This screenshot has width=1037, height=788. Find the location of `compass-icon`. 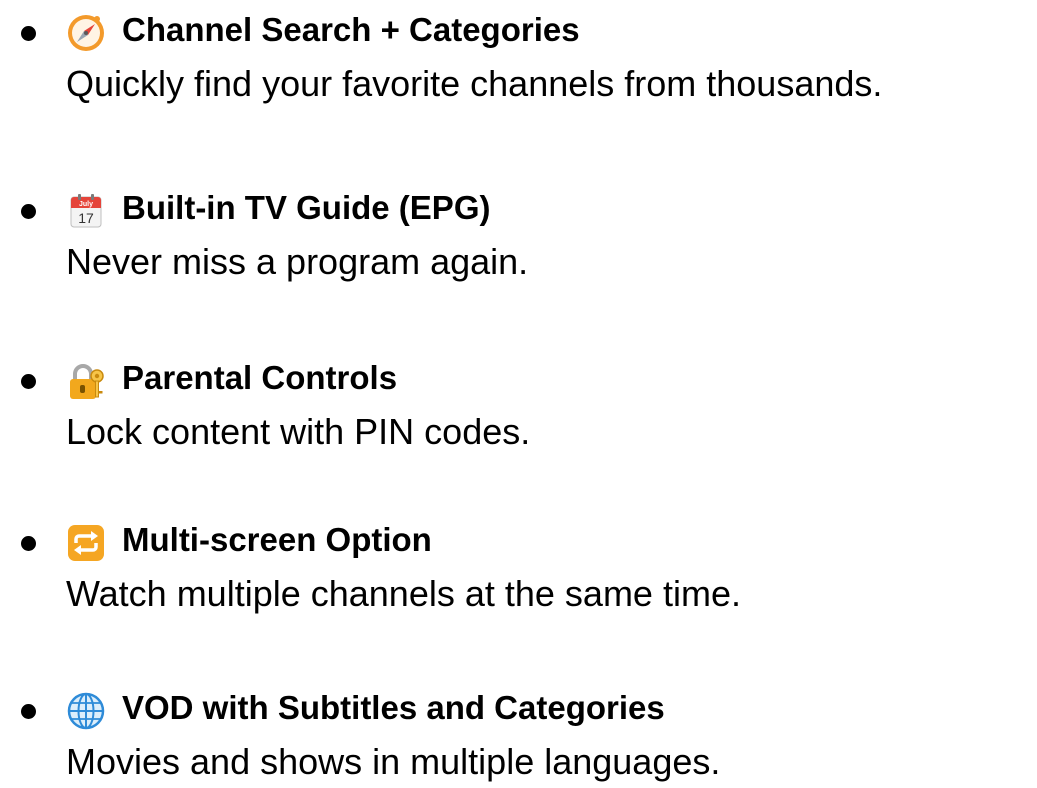

compass-icon is located at coordinates (86, 33).